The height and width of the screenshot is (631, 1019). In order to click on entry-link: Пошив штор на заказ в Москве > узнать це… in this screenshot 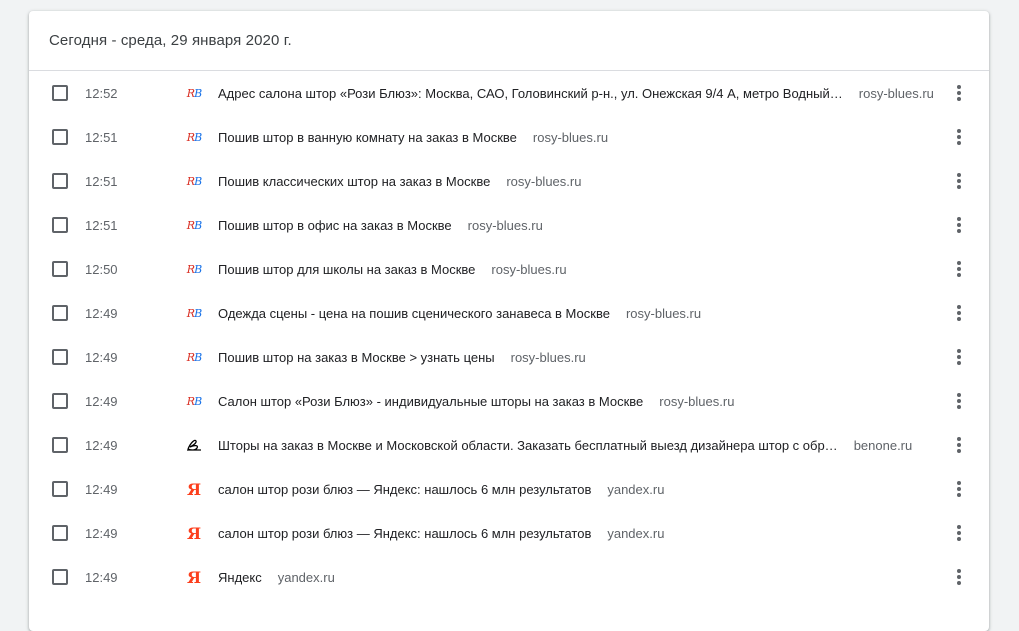, I will do `click(579, 357)`.